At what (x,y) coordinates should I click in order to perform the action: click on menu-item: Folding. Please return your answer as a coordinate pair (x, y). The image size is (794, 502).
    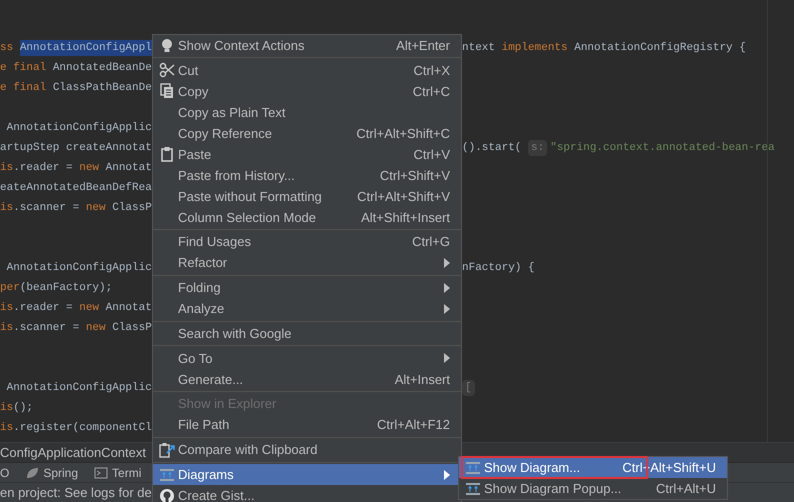
    Looking at the image, I should click on (307, 287).